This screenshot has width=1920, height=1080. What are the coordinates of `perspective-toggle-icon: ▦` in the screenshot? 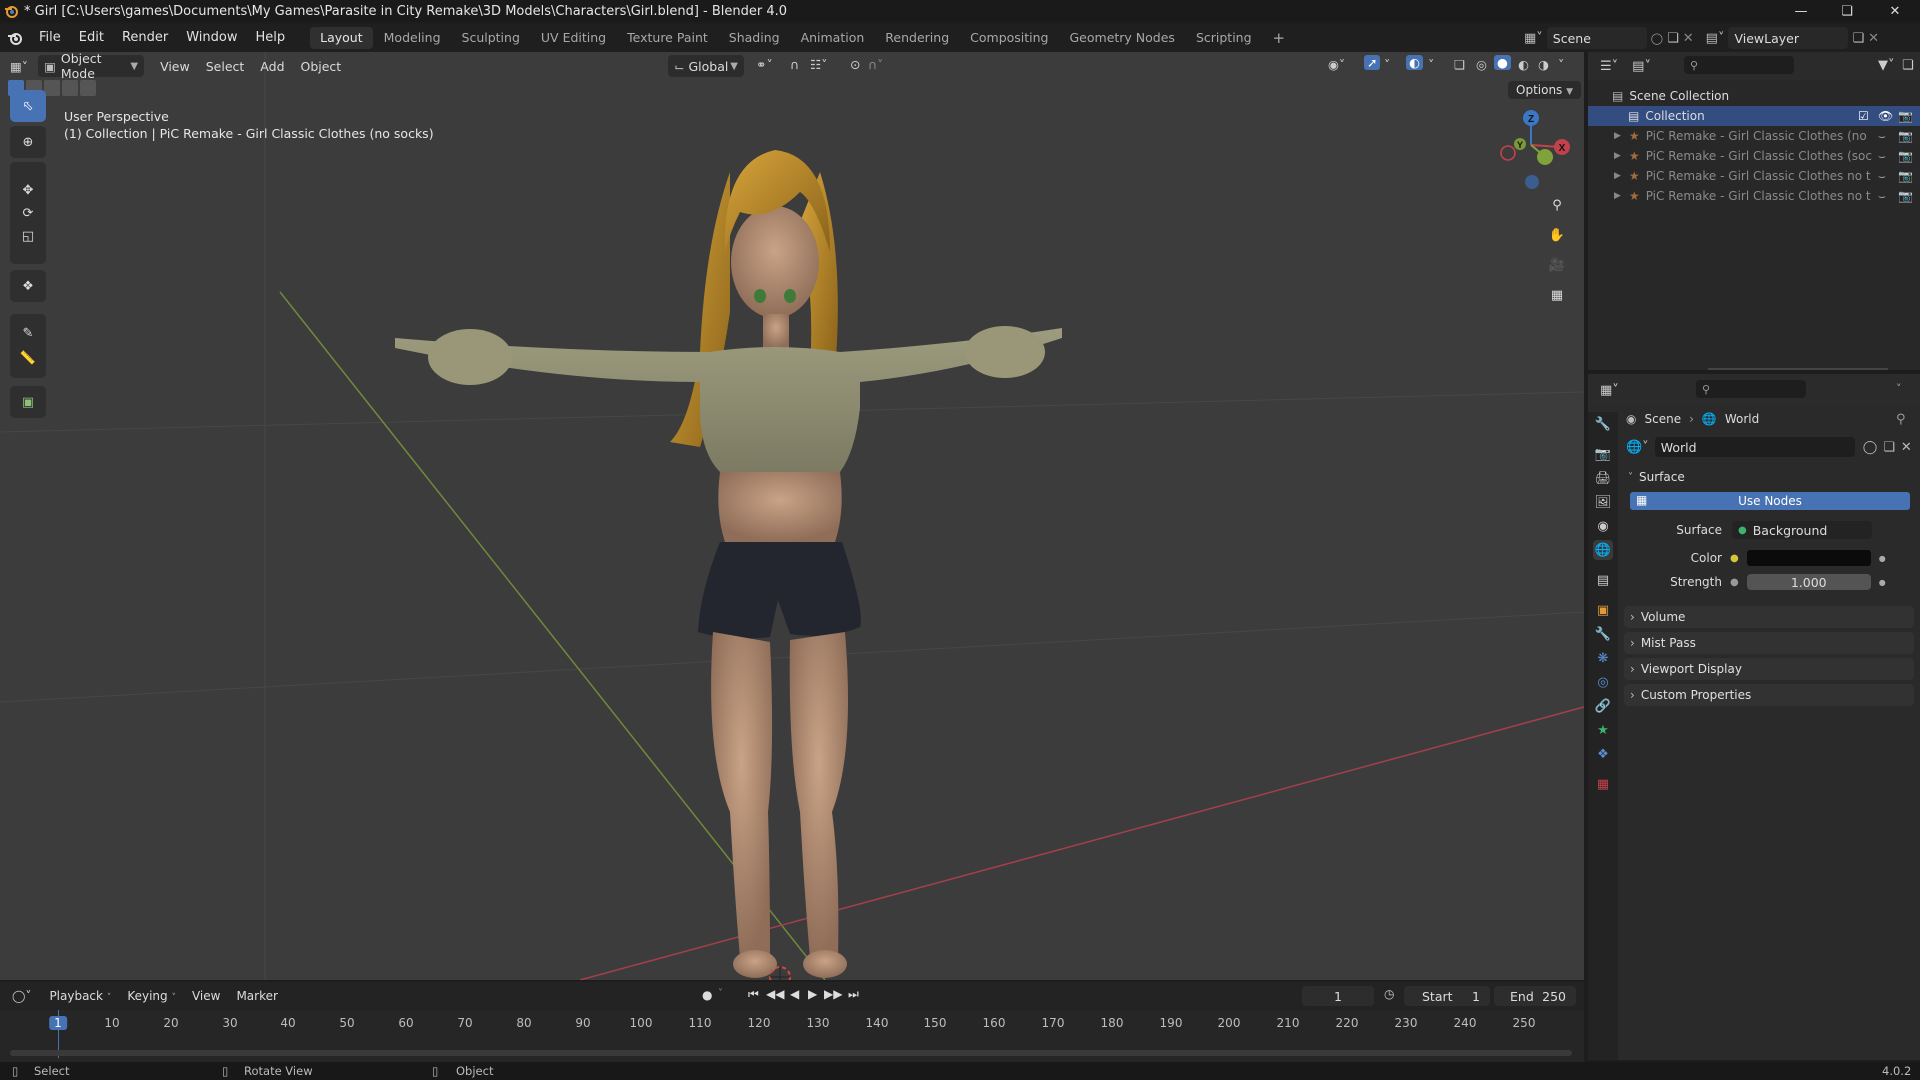 It's located at (1557, 295).